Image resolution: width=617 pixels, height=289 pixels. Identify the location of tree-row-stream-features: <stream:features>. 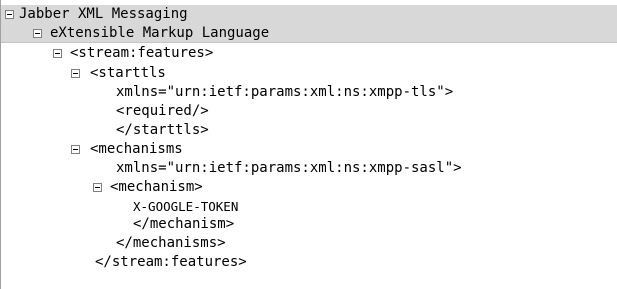
(309, 53).